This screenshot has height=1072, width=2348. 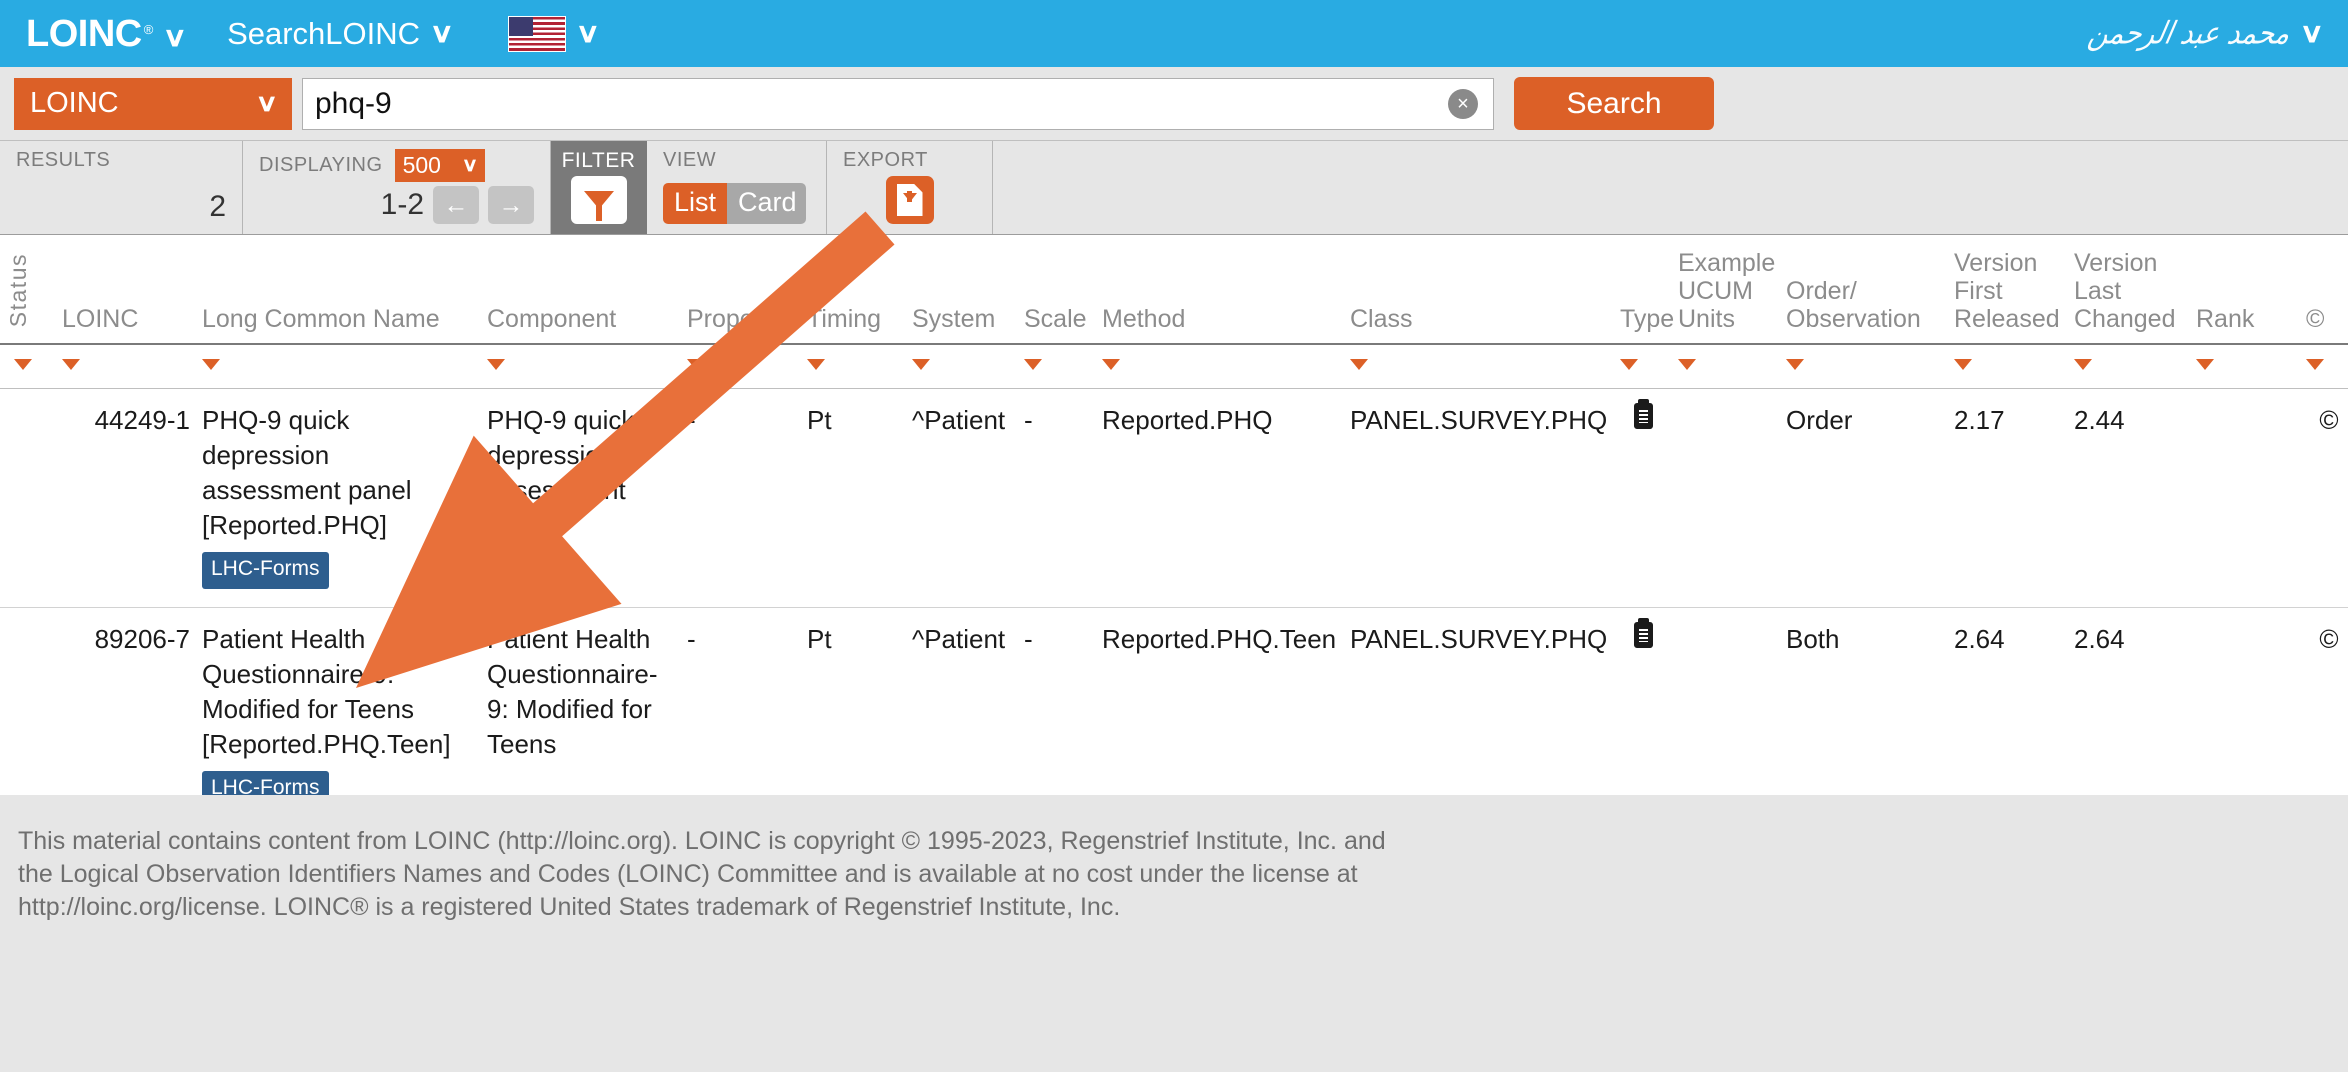 I want to click on column-header-status: Status, so click(x=28, y=290).